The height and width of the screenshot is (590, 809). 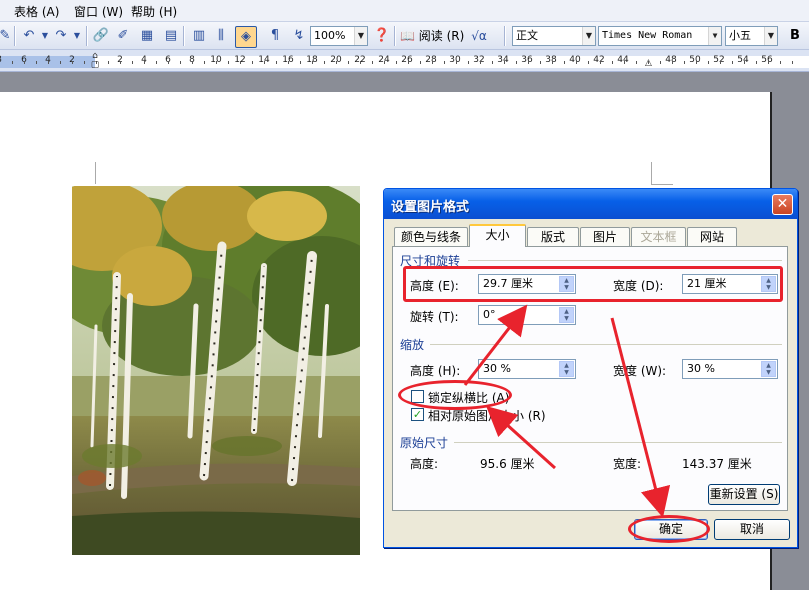 What do you see at coordinates (521, 437) in the screenshot?
I see `arrow-to-lock-aspect` at bounding box center [521, 437].